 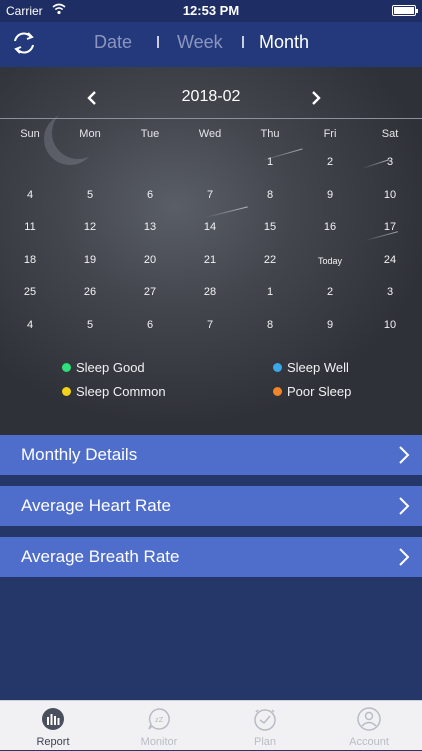 What do you see at coordinates (369, 719) in the screenshot?
I see `account-icon` at bounding box center [369, 719].